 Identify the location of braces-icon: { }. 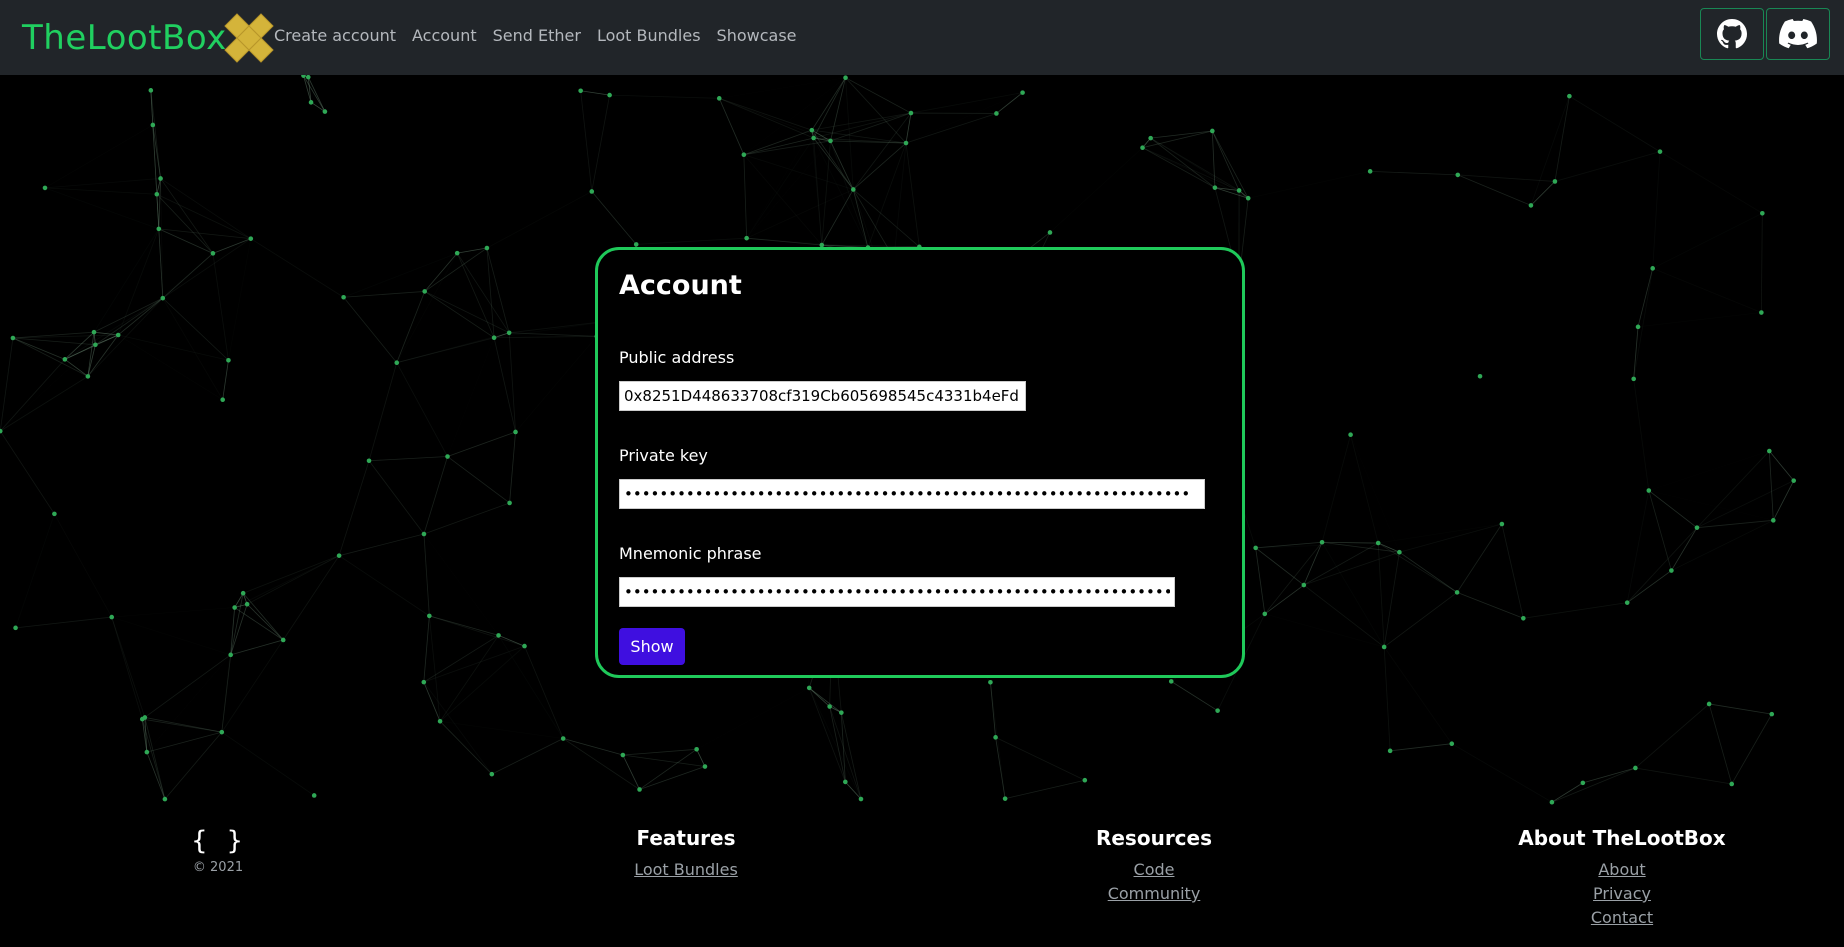
(218, 841).